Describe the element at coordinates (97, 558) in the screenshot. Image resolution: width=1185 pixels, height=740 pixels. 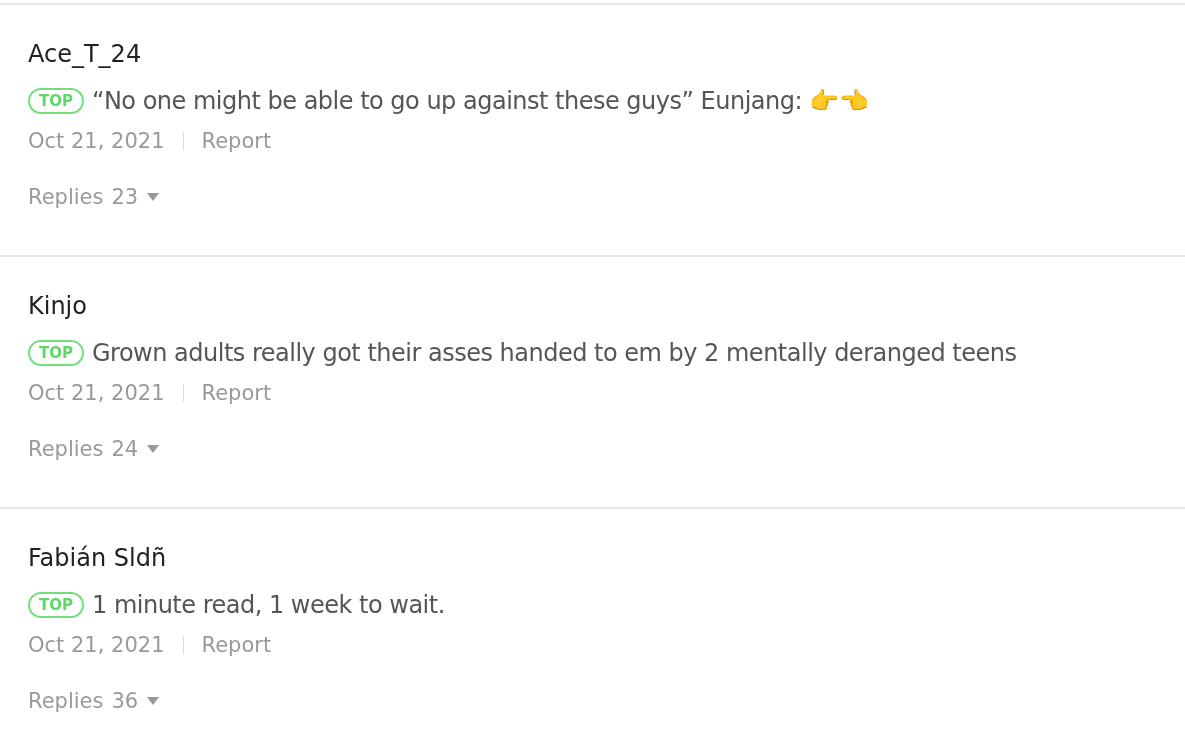
I see `comment-author: Fabián Sldñ` at that location.